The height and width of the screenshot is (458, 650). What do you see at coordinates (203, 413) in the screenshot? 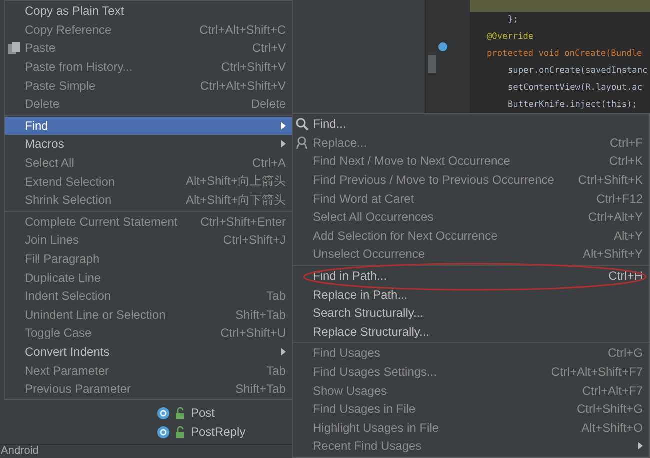
I see `tree-item-label: Post` at bounding box center [203, 413].